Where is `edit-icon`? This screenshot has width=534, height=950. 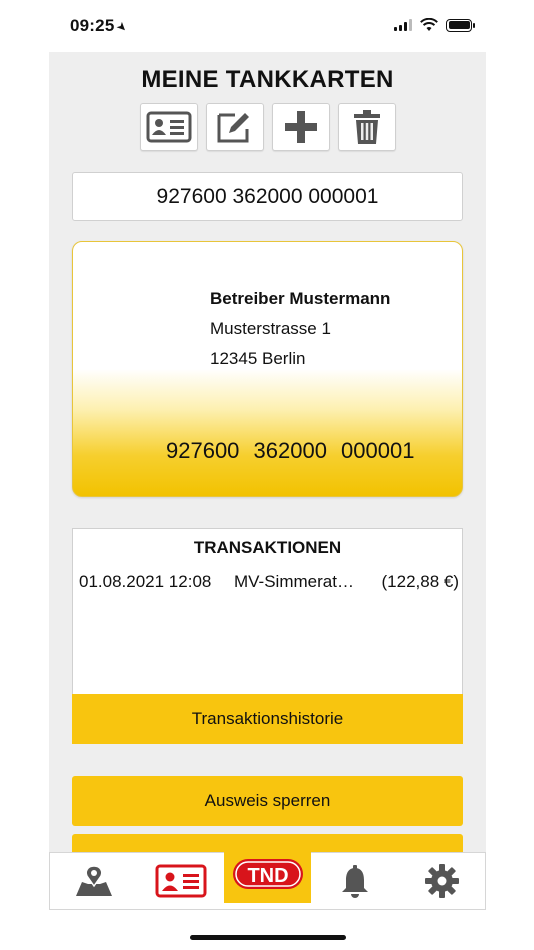
edit-icon is located at coordinates (233, 128).